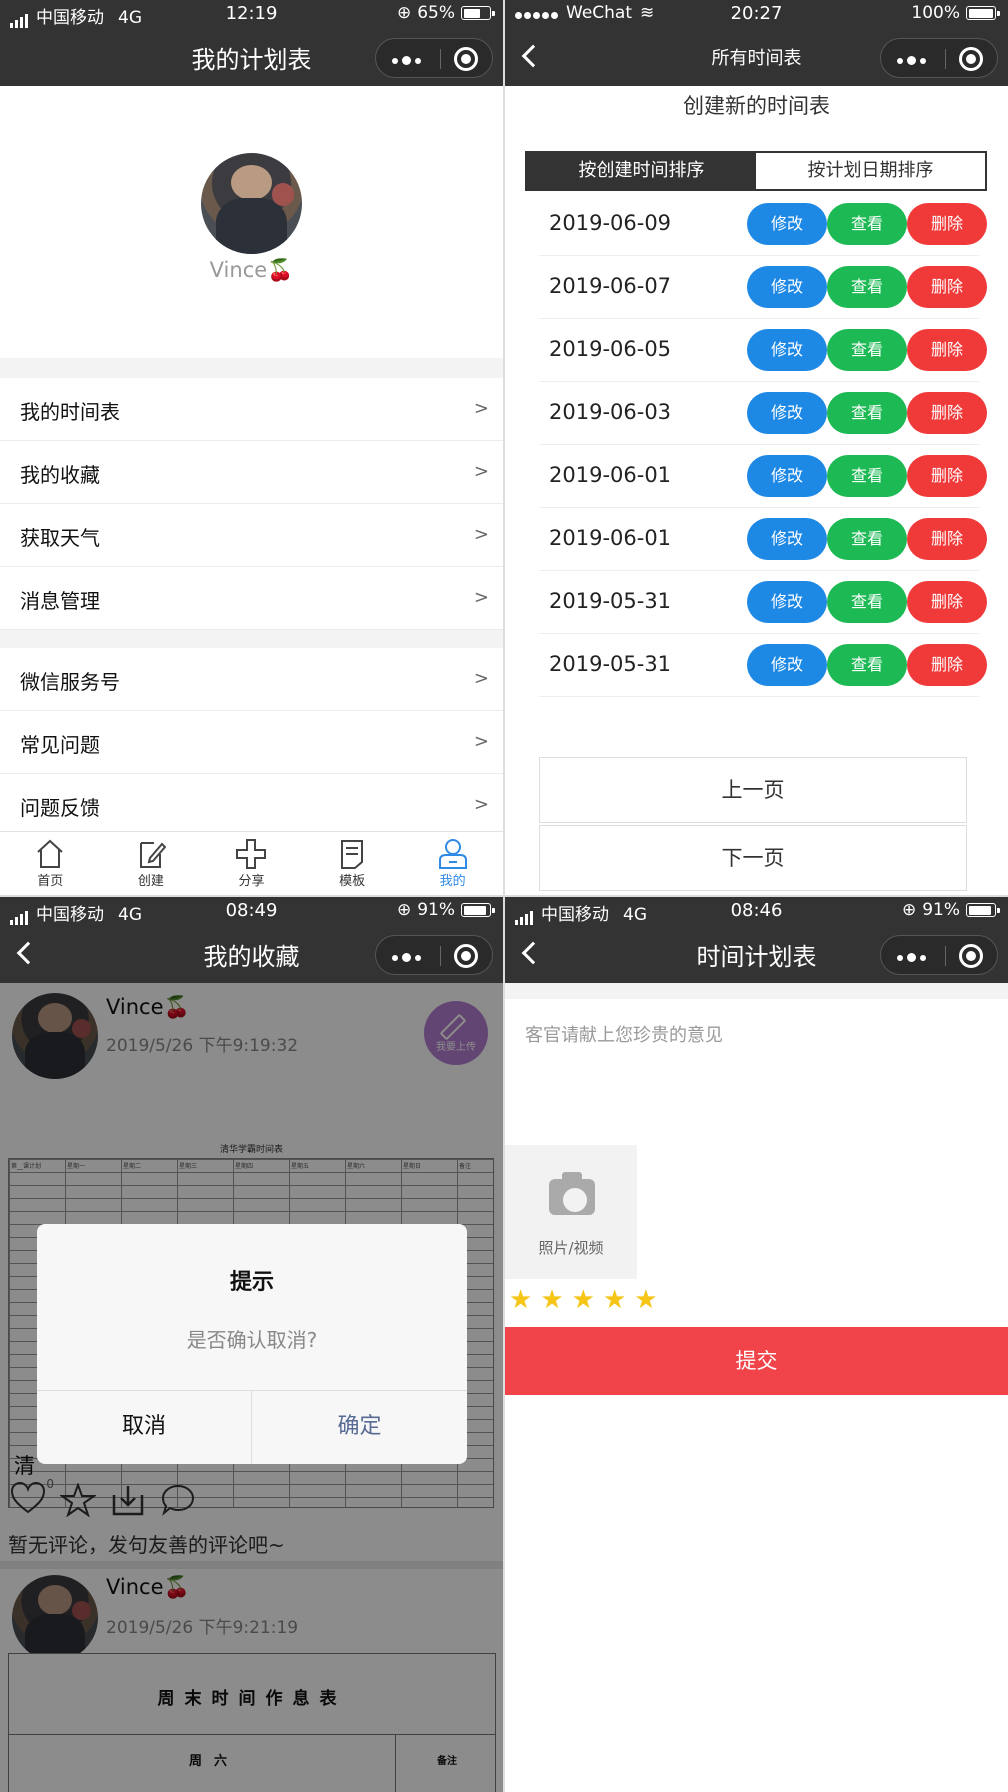 The width and height of the screenshot is (1008, 1792). I want to click on profile-header: Vince🍒, so click(251, 223).